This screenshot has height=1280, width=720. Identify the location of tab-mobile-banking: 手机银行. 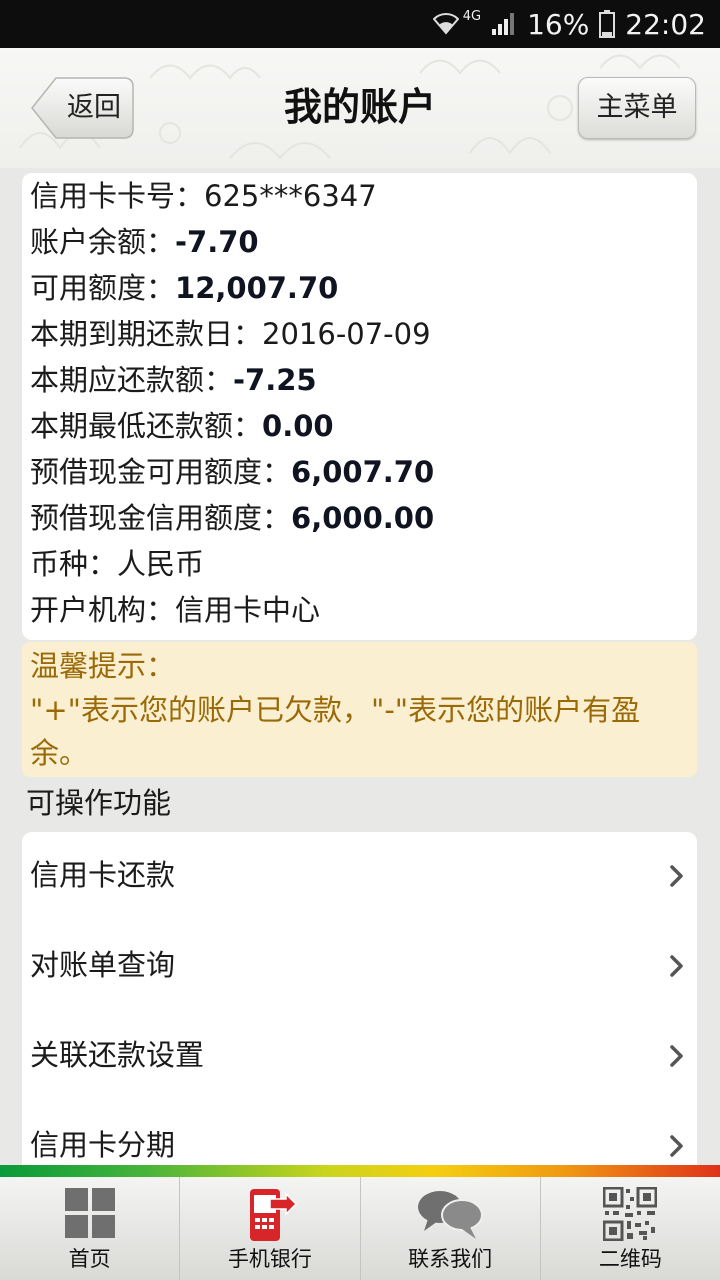
(270, 1228).